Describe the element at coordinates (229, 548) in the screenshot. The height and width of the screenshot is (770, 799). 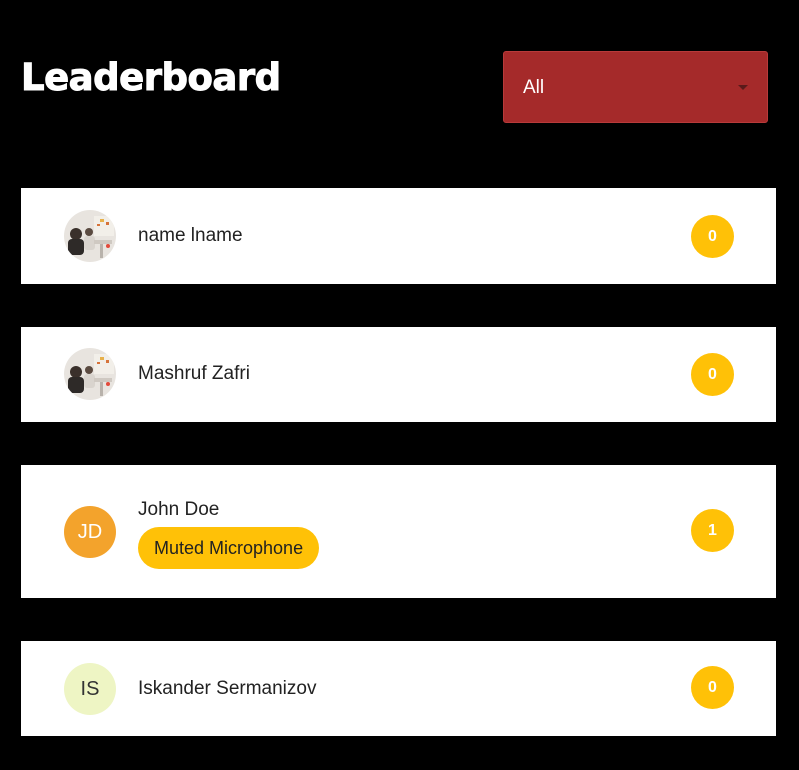
I see `status-tag: Muted Microphone` at that location.